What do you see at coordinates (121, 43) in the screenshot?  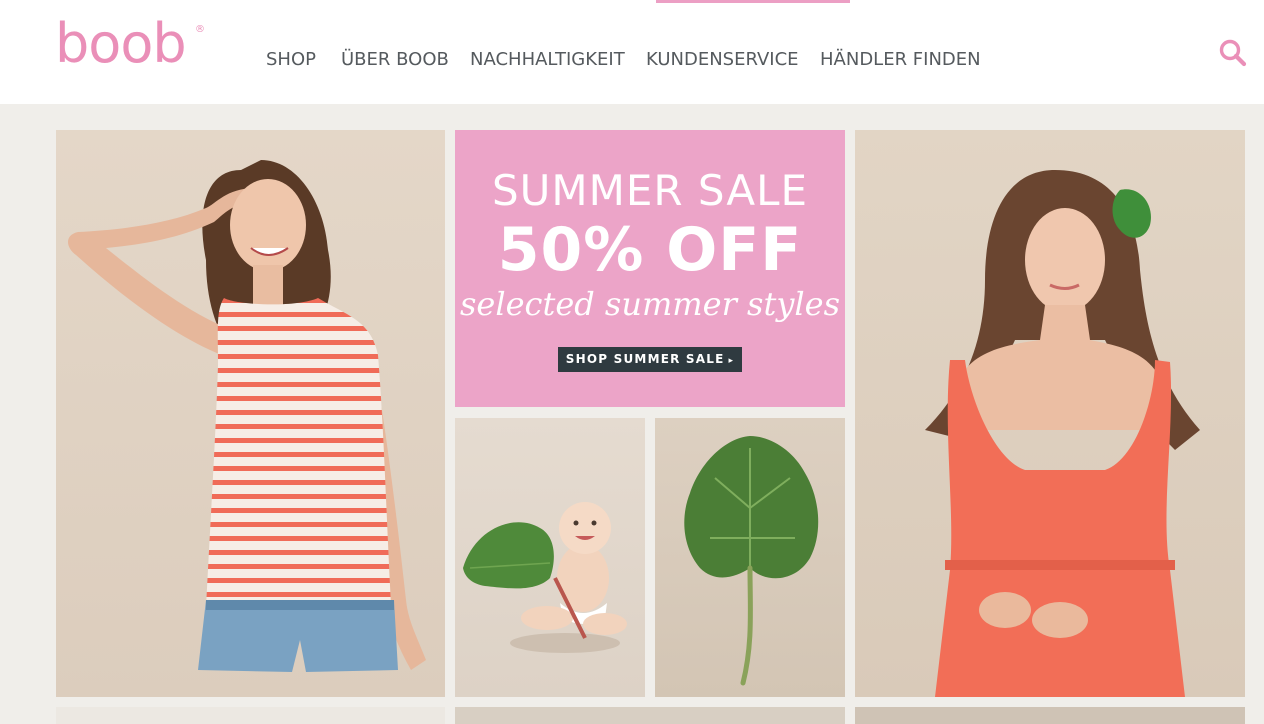 I see `logo-text: boob` at bounding box center [121, 43].